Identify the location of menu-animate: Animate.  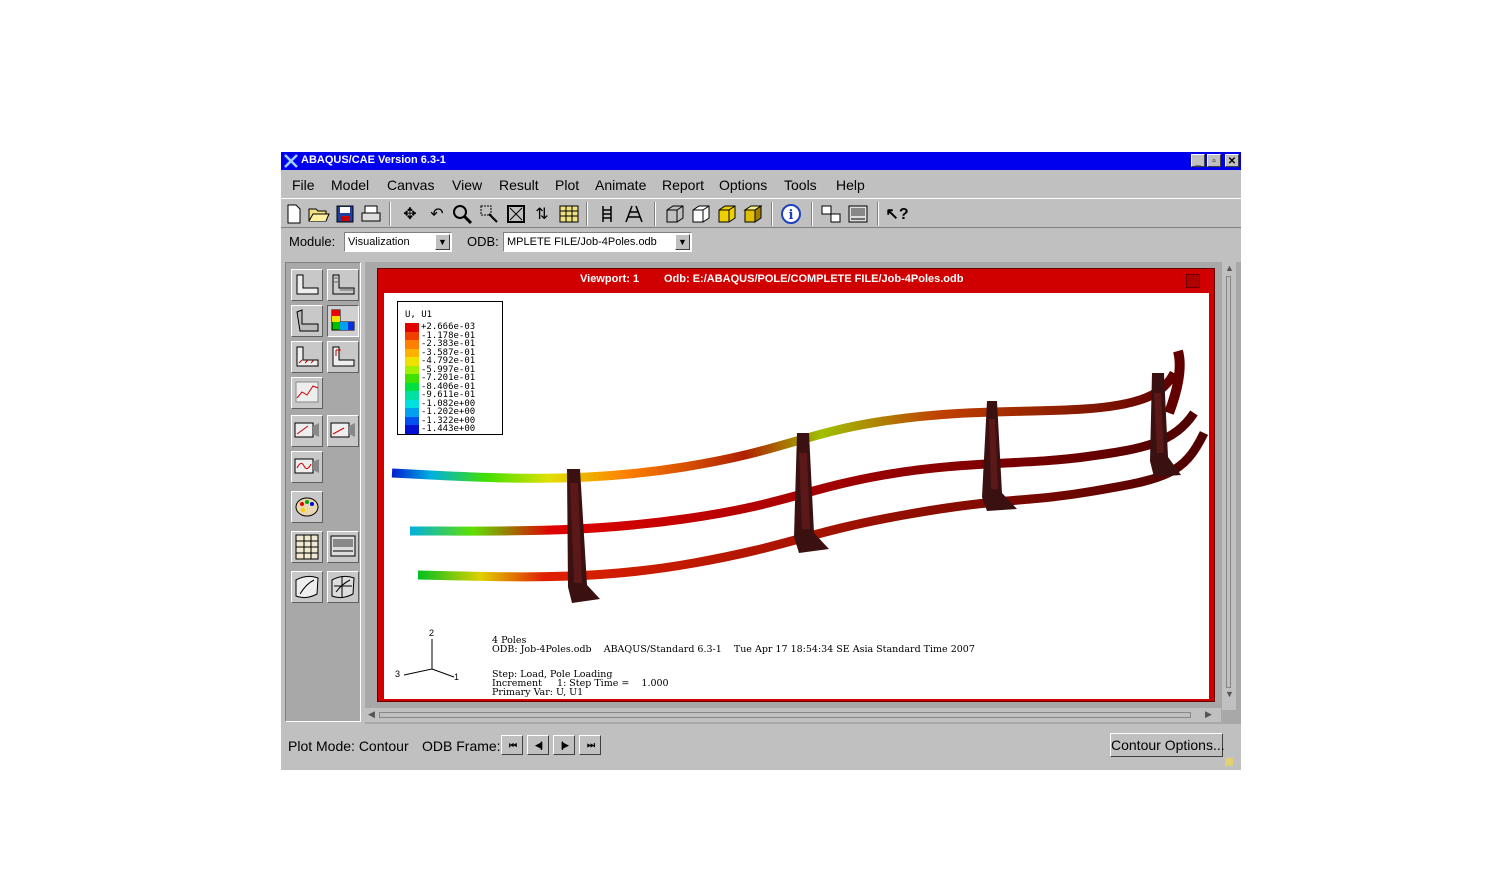
(620, 185).